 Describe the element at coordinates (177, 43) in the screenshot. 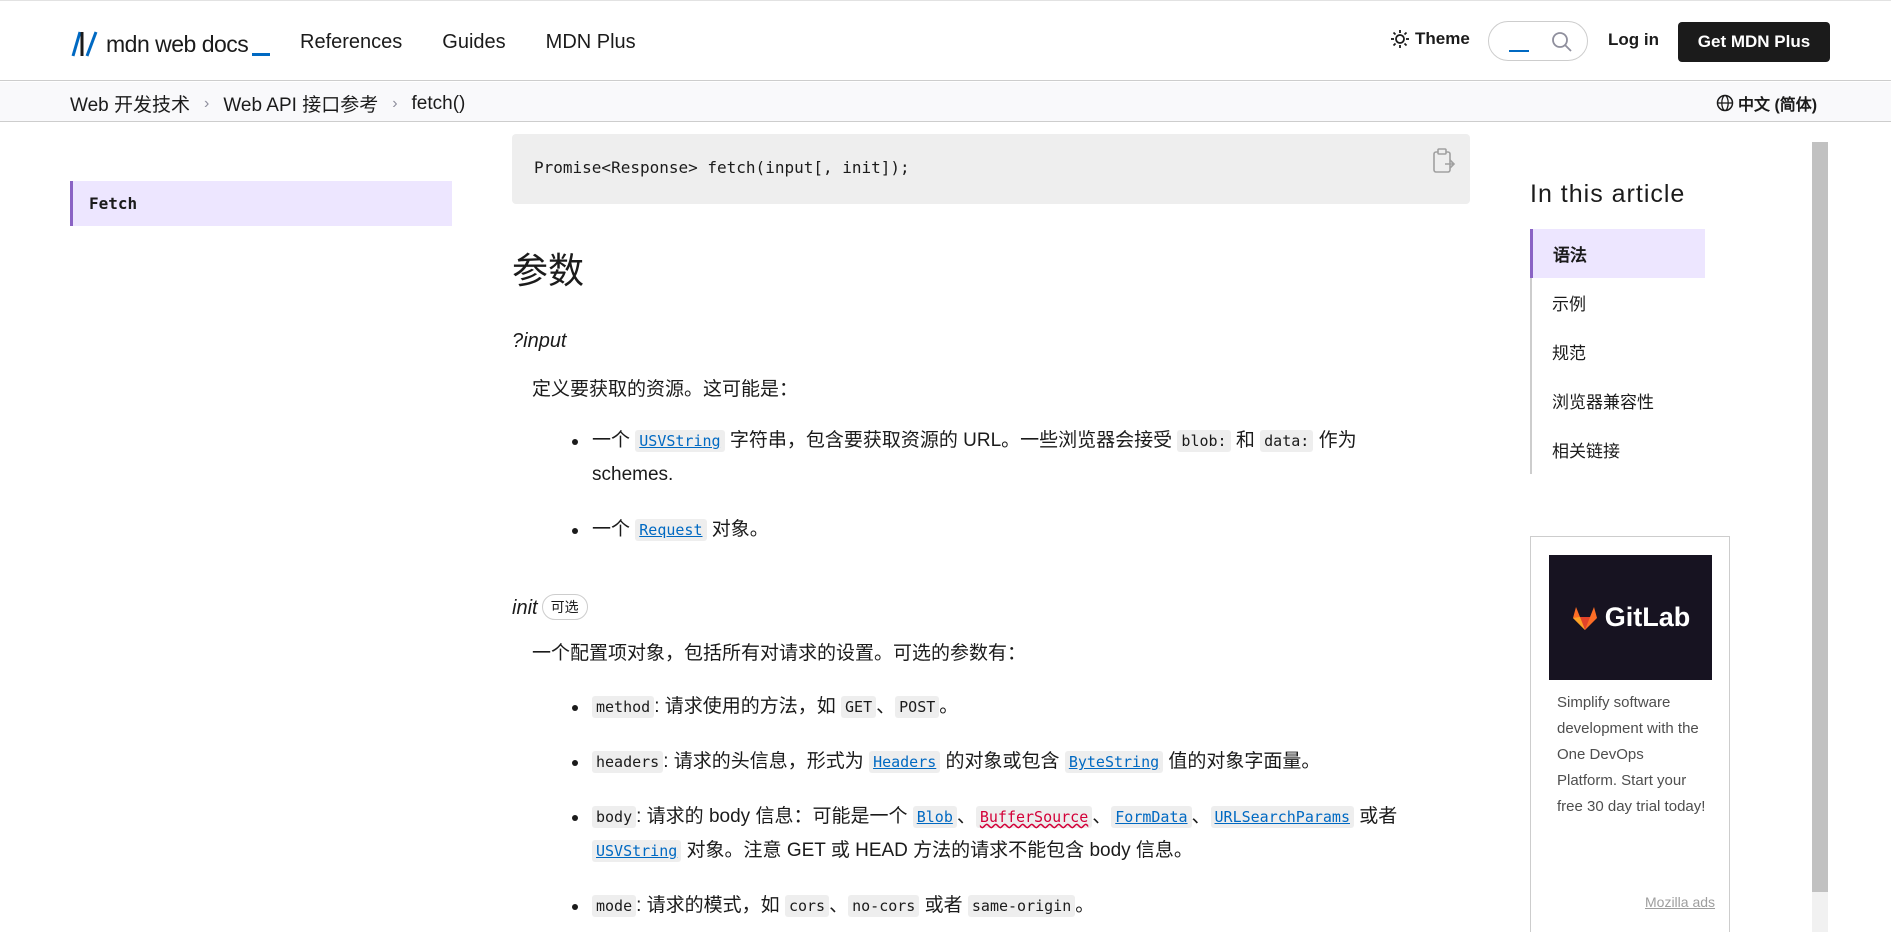

I see `logo-text: mdn web docs` at that location.